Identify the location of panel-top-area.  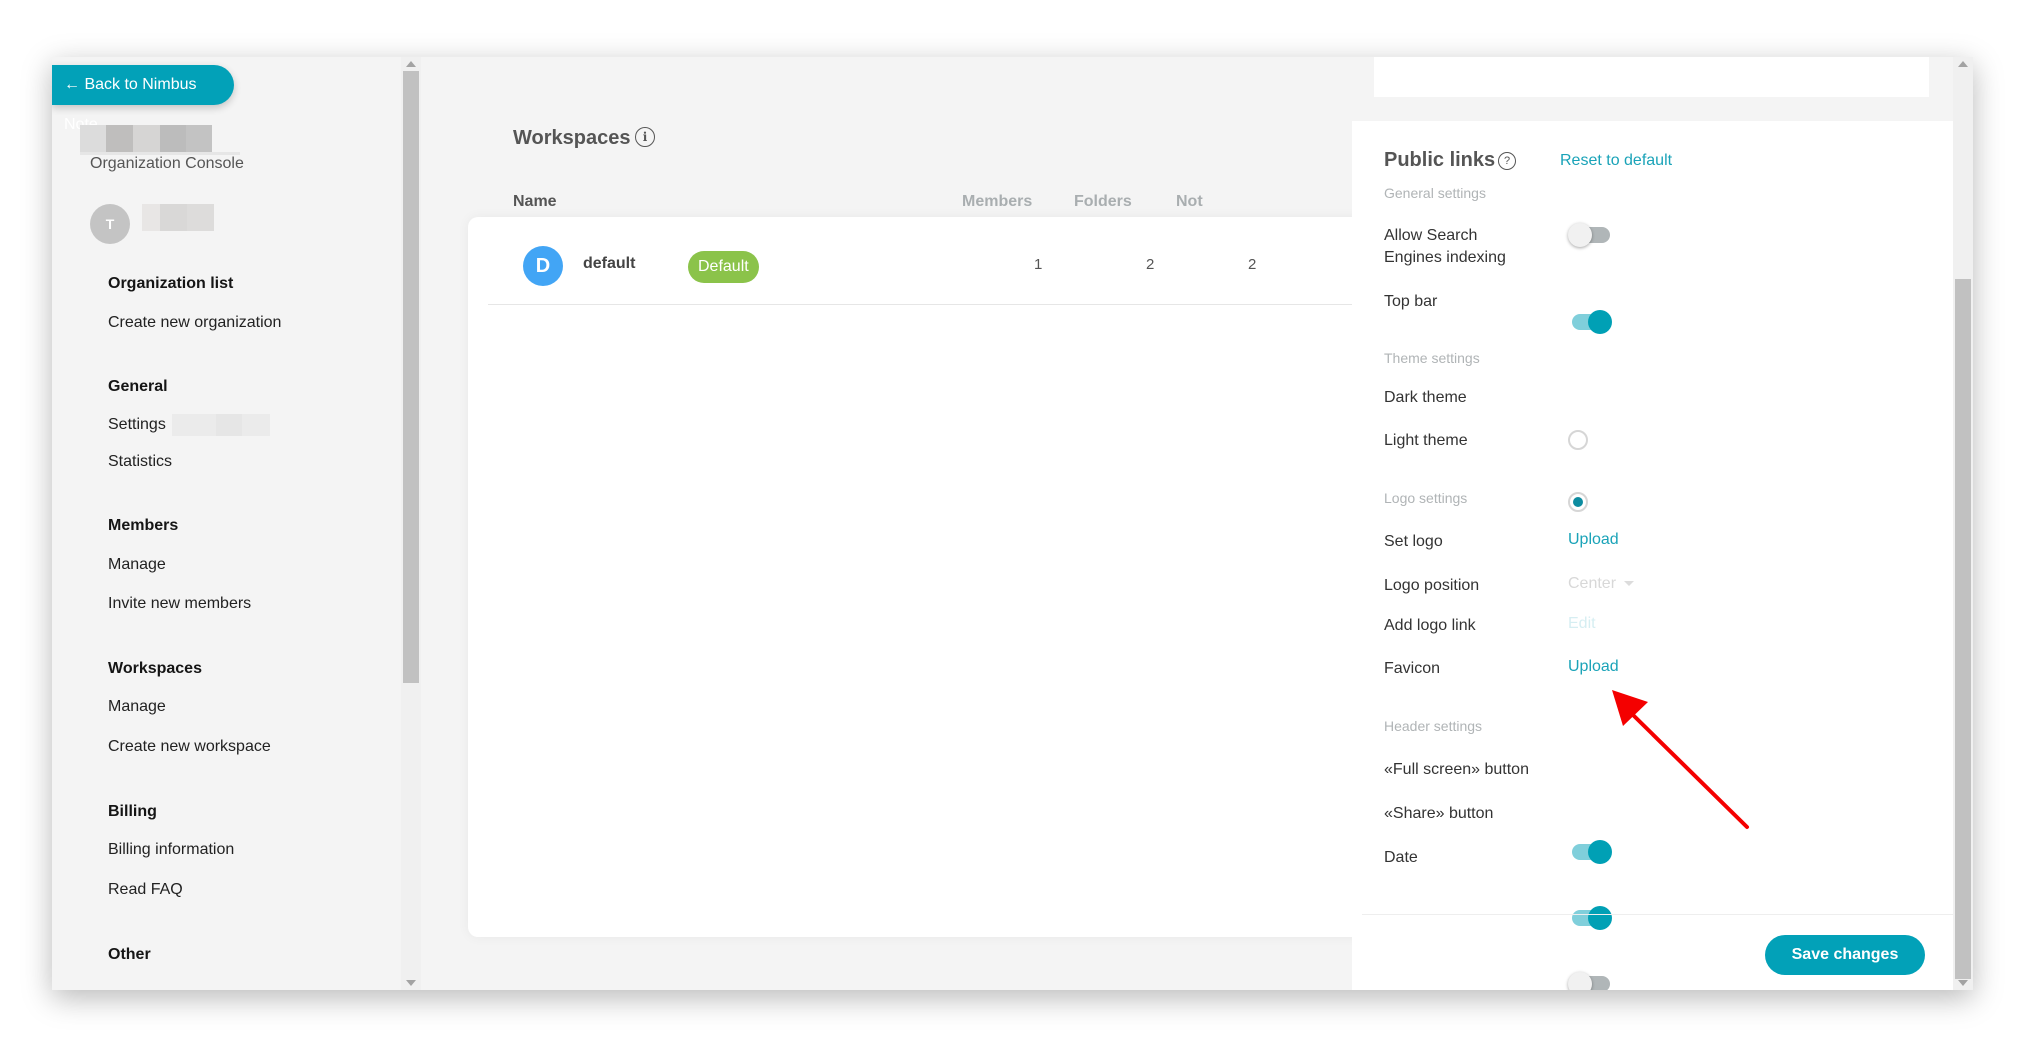
(1652, 89).